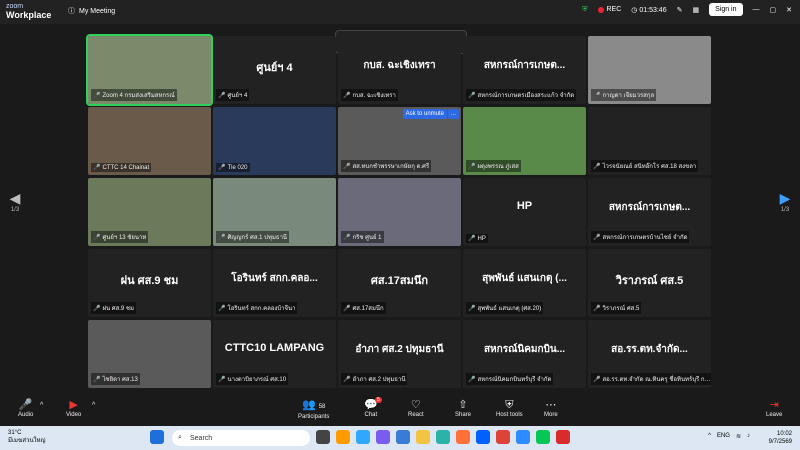 The width and height of the screenshot is (800, 450). I want to click on firefox-icon, so click(463, 437).